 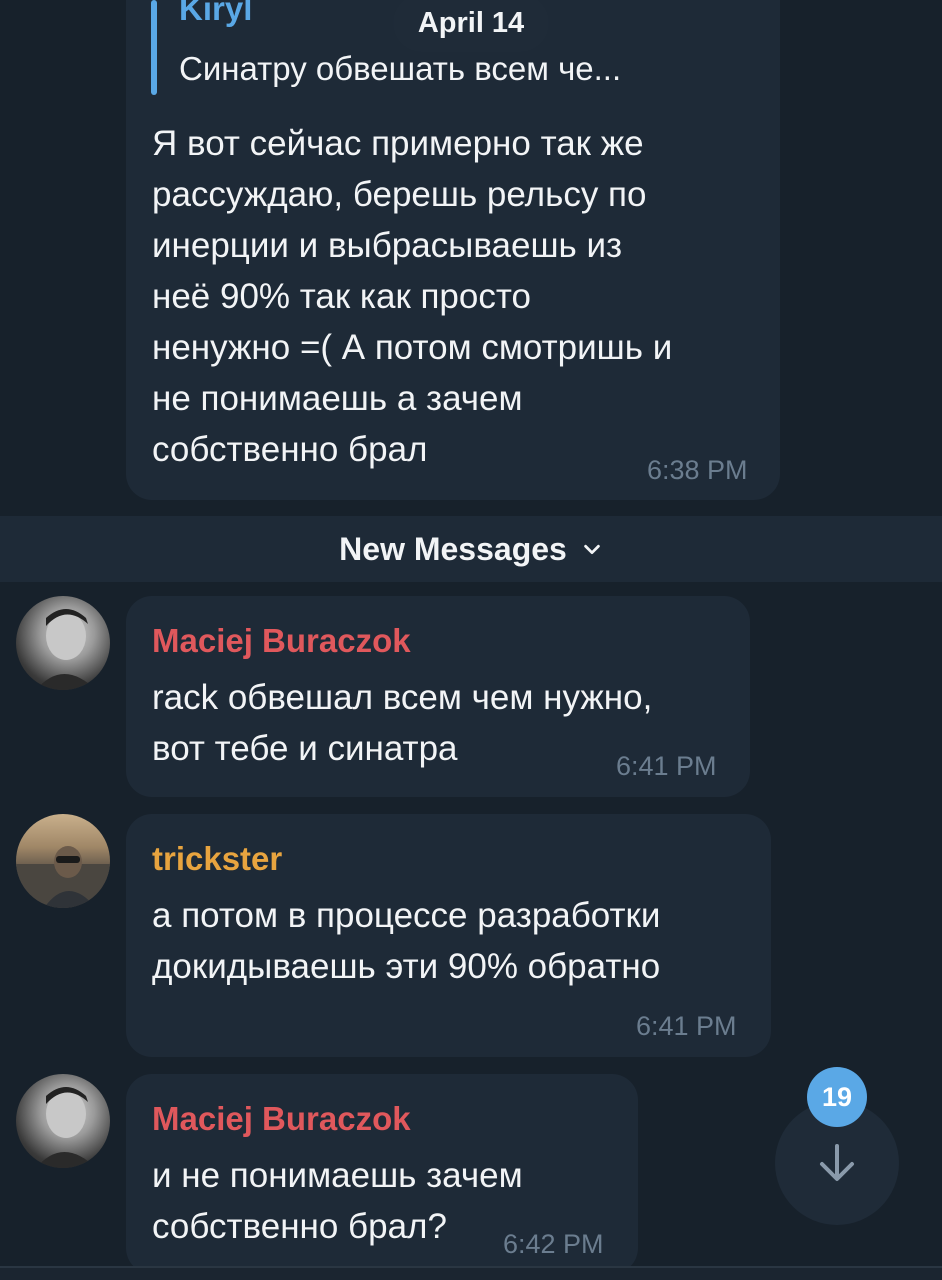 What do you see at coordinates (471, 26) in the screenshot?
I see `date-pill: April 14` at bounding box center [471, 26].